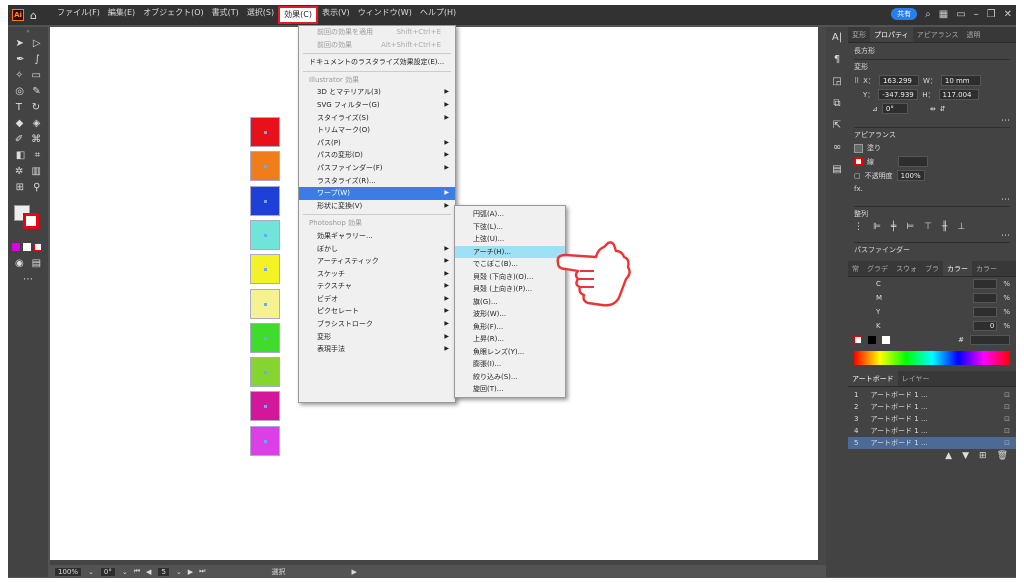  I want to click on screen-mode-icon: ▤, so click(36, 263).